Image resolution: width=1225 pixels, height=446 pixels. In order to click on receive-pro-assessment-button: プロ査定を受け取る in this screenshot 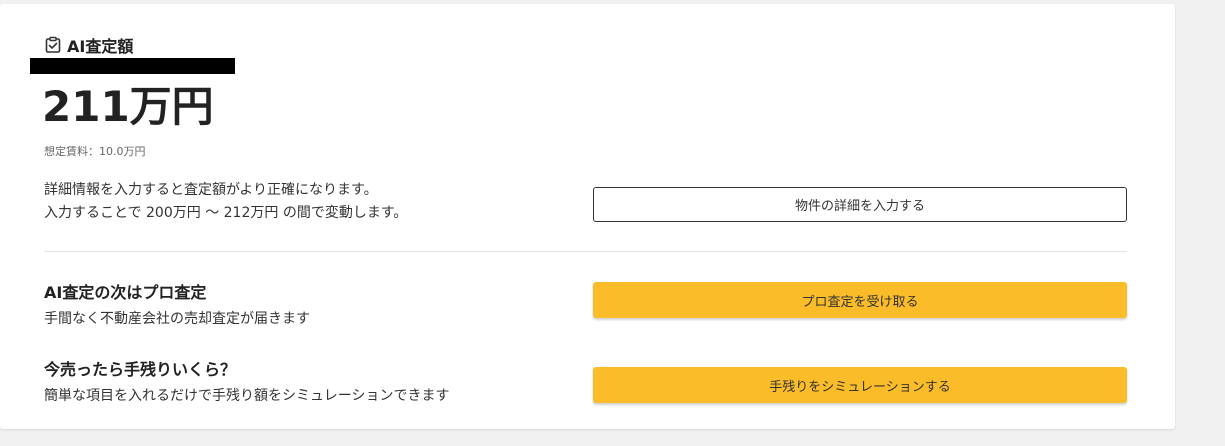, I will do `click(860, 300)`.